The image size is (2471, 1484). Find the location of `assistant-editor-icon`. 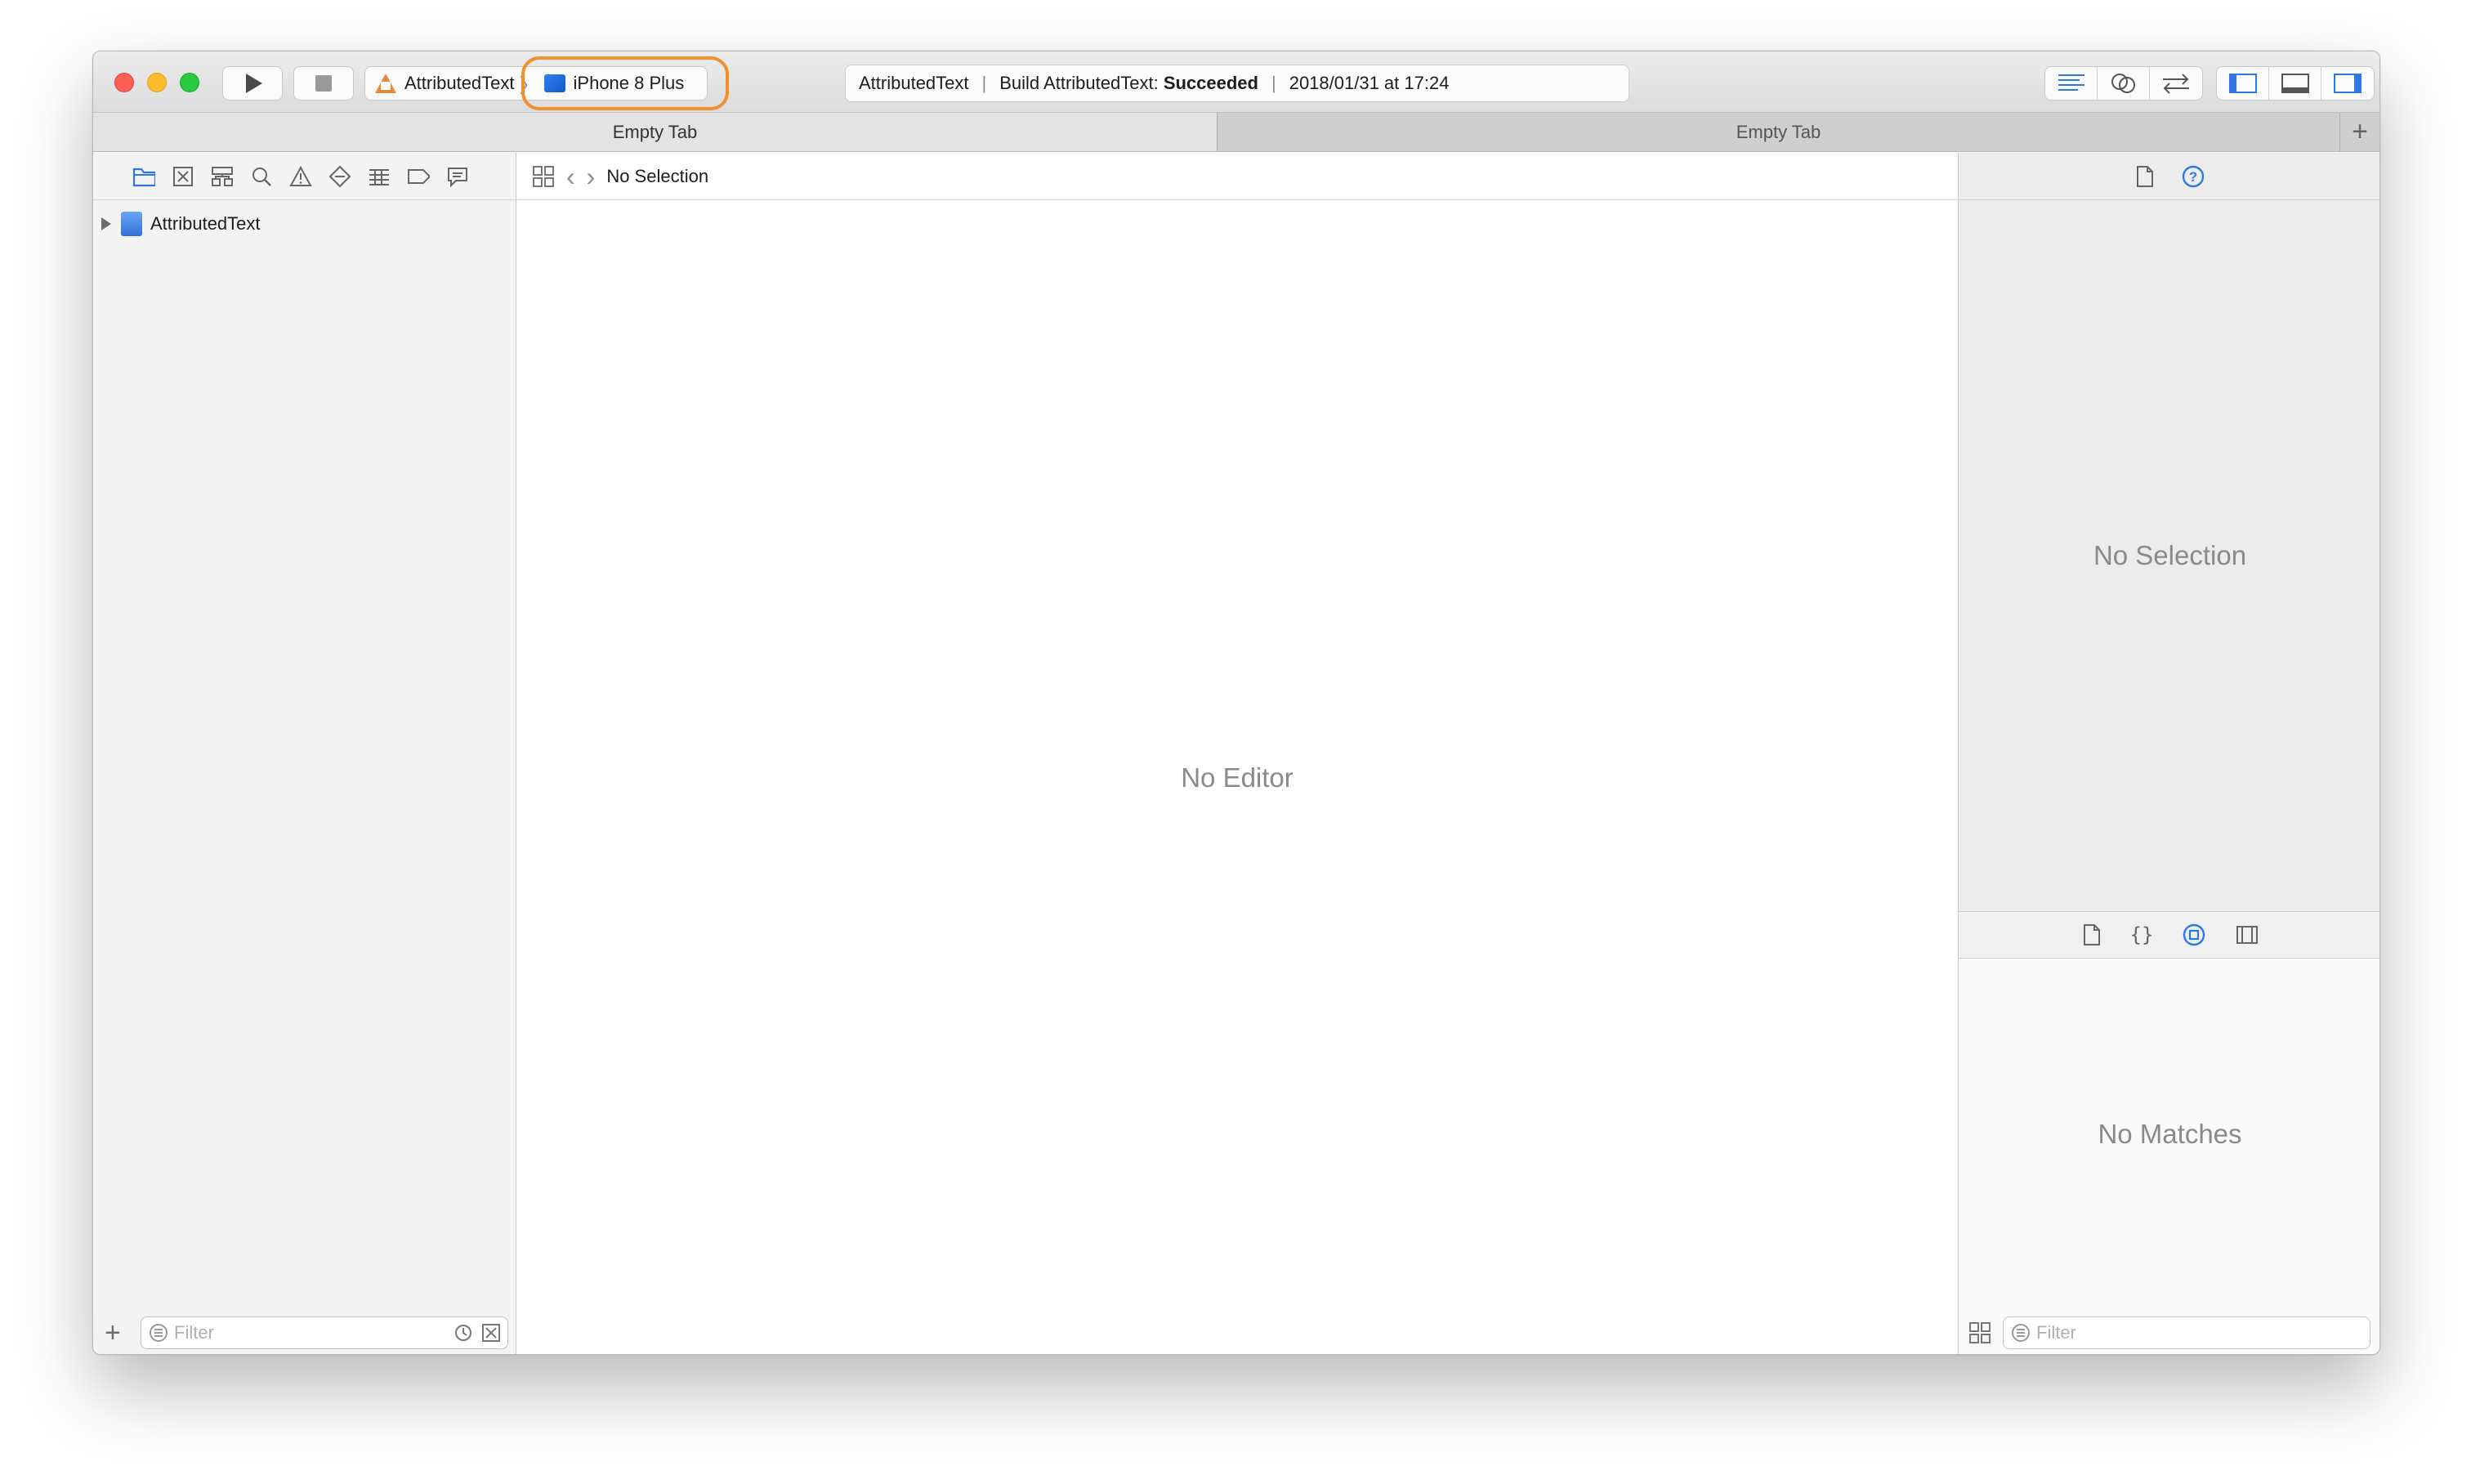

assistant-editor-icon is located at coordinates (2123, 83).